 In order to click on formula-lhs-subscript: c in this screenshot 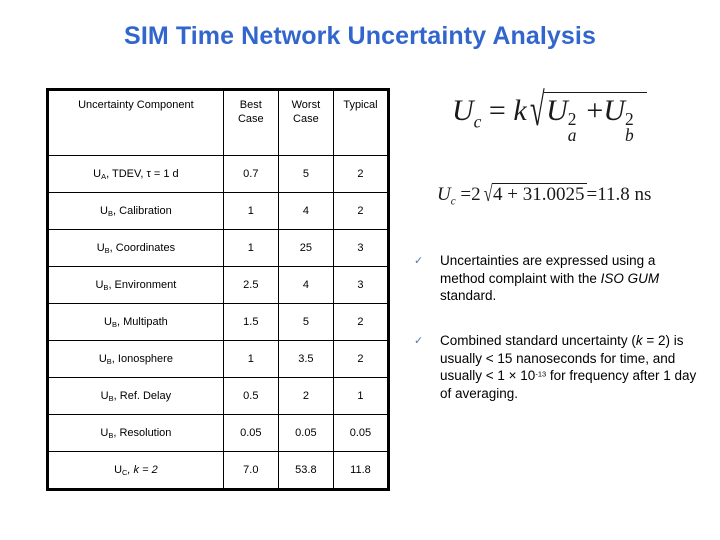, I will do `click(477, 121)`.